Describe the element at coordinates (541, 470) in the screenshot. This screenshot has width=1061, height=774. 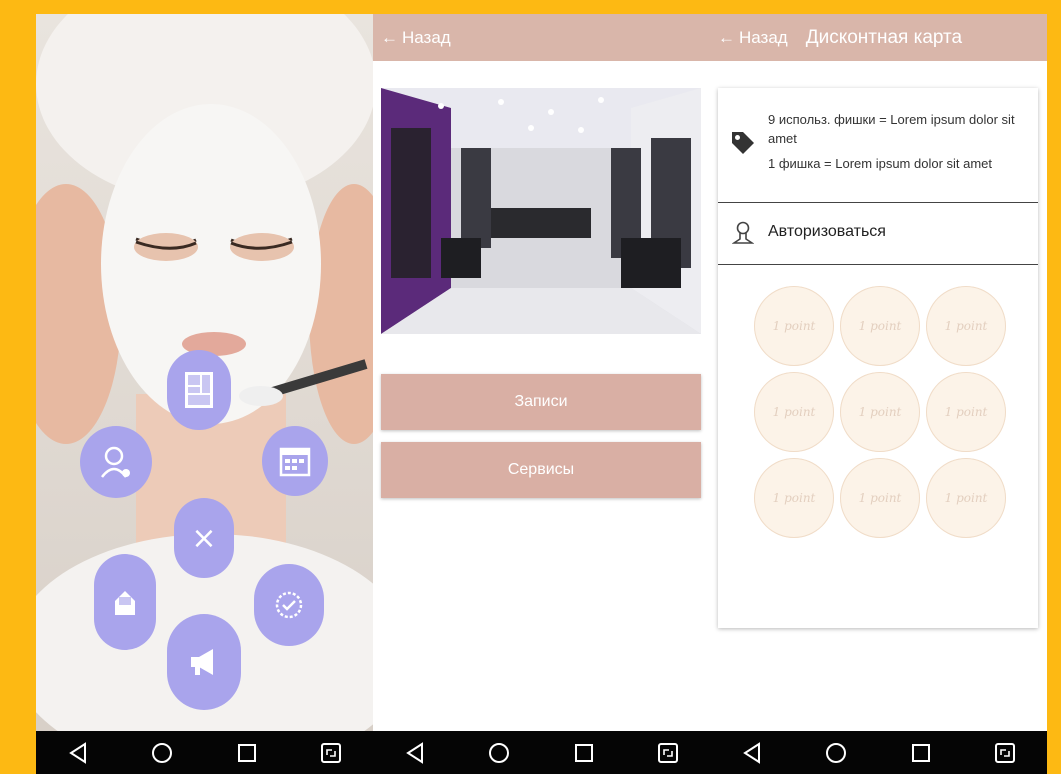
I see `services-button: Сервисы` at that location.